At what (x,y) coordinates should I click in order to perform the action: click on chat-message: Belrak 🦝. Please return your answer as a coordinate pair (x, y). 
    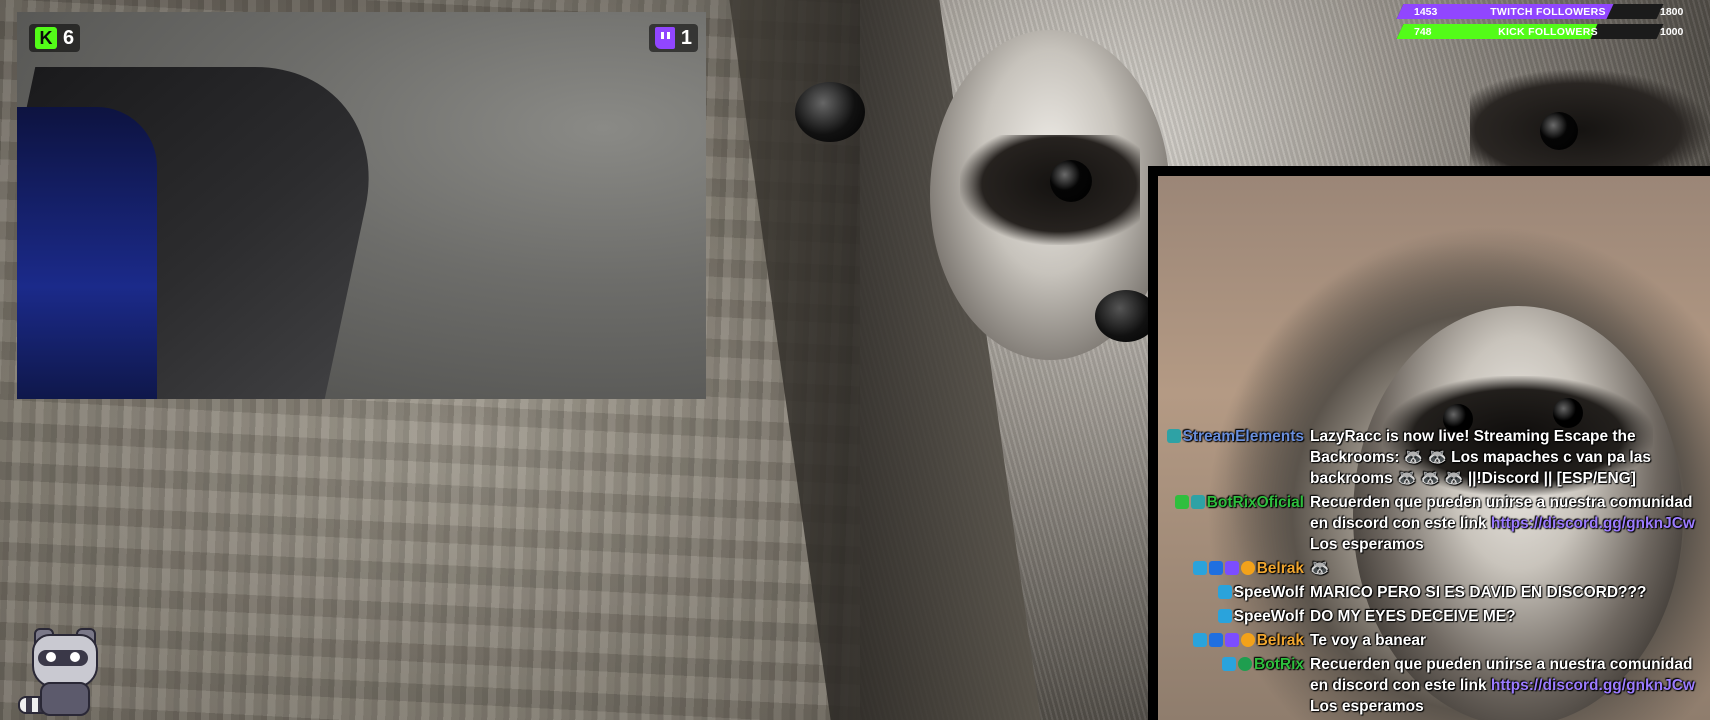
    Looking at the image, I should click on (1432, 568).